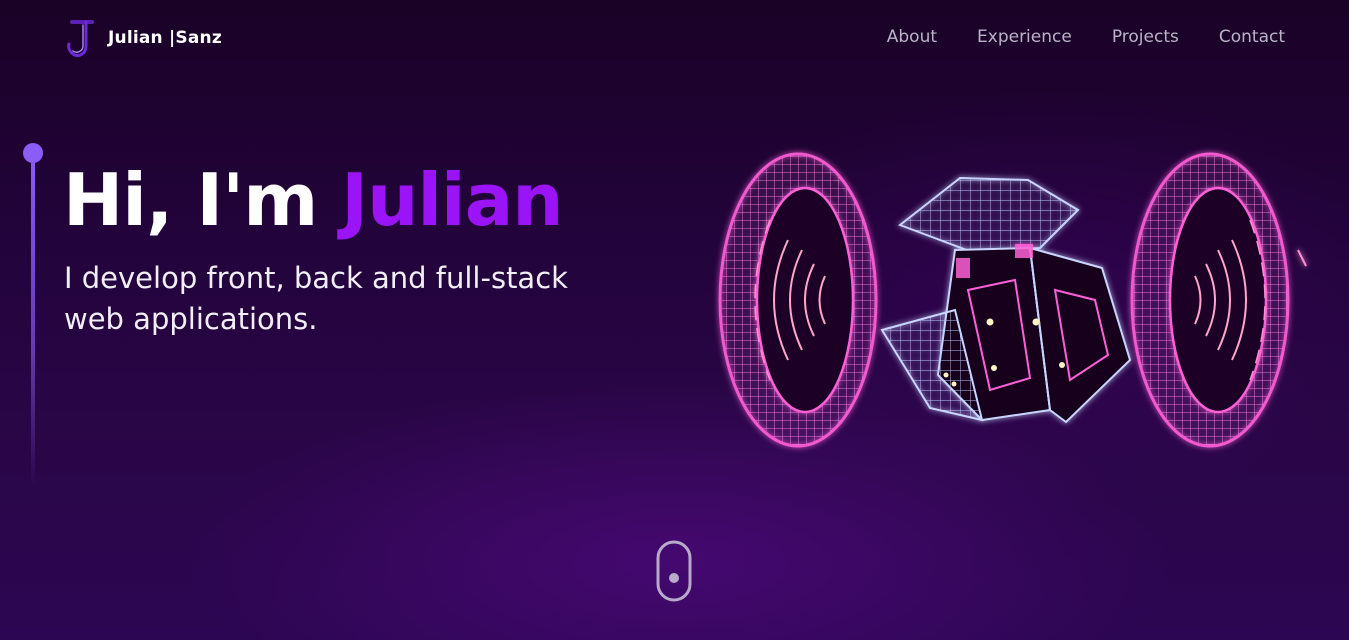 The image size is (1349, 640). I want to click on hero-greeting: Hi, I'm, so click(190, 200).